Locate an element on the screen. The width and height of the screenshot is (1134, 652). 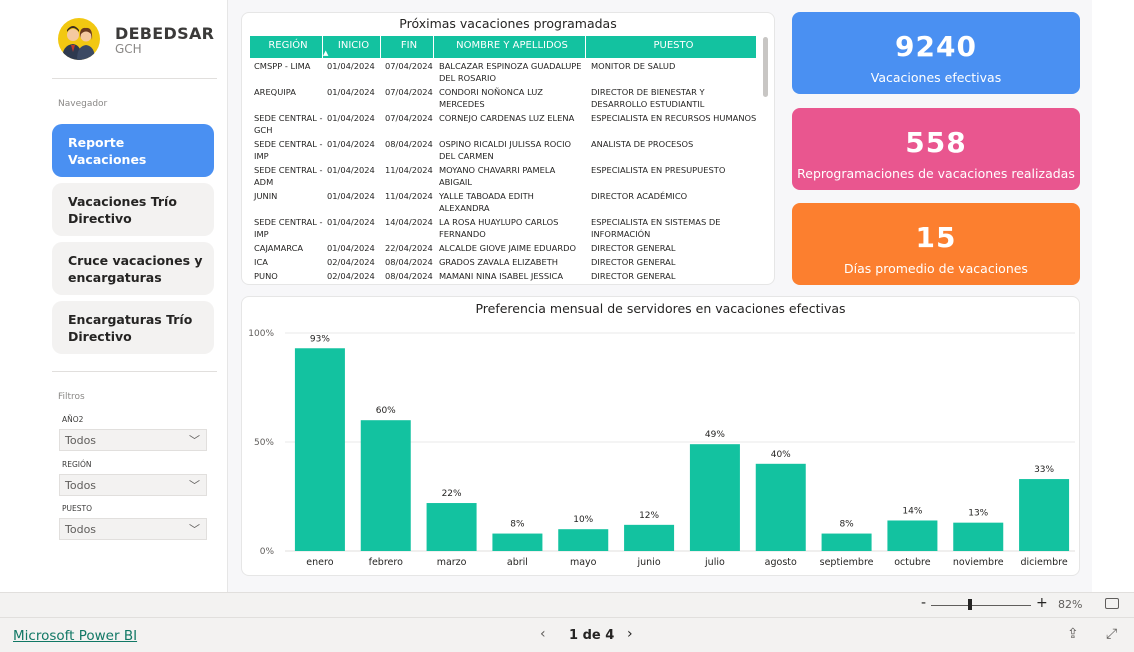
table-cell: YALLE TABOADA EDITH ALEXANDRA is located at coordinates (486, 202).